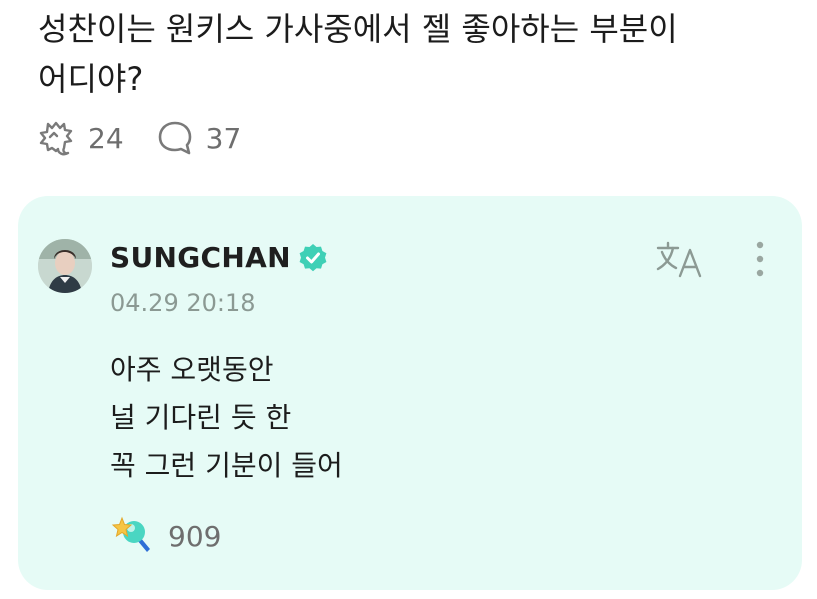 This screenshot has width=817, height=599. What do you see at coordinates (201, 417) in the screenshot?
I see `reply-line: 널 기다린 듯 한` at bounding box center [201, 417].